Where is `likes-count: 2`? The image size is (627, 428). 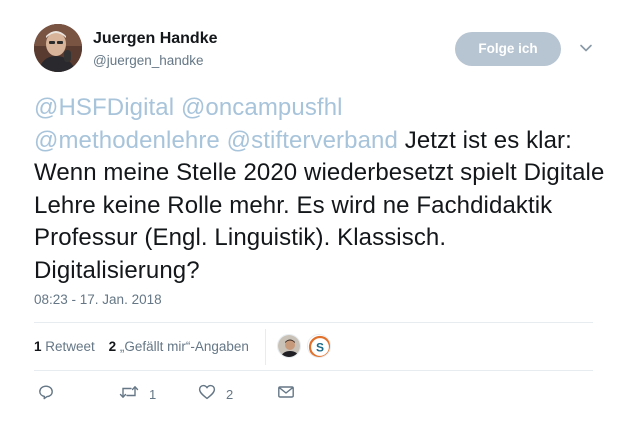 likes-count: 2 is located at coordinates (112, 346).